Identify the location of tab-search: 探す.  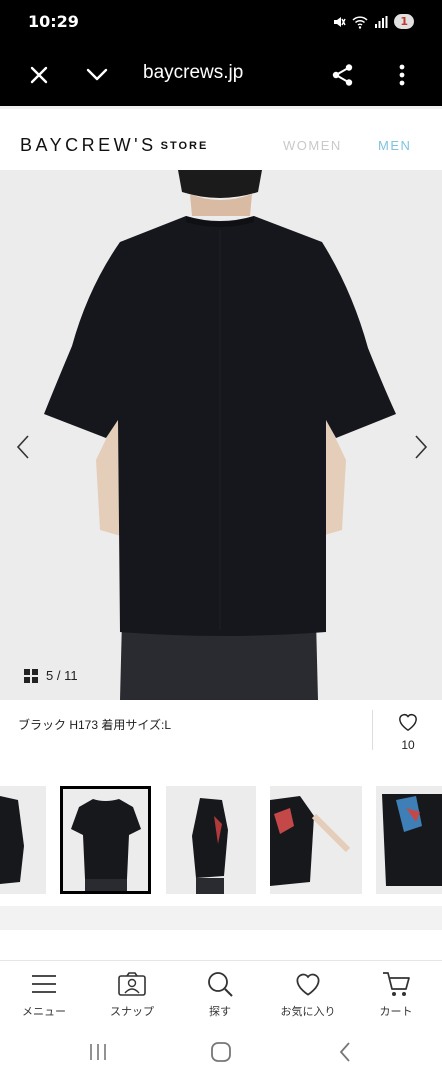
(220, 994).